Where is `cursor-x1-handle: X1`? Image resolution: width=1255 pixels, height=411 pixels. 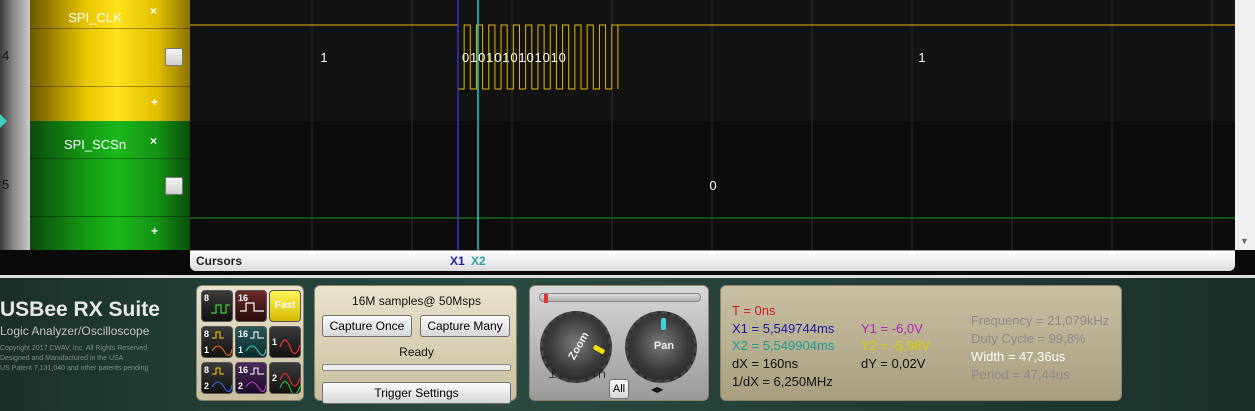
cursor-x1-handle: X1 is located at coordinates (457, 261).